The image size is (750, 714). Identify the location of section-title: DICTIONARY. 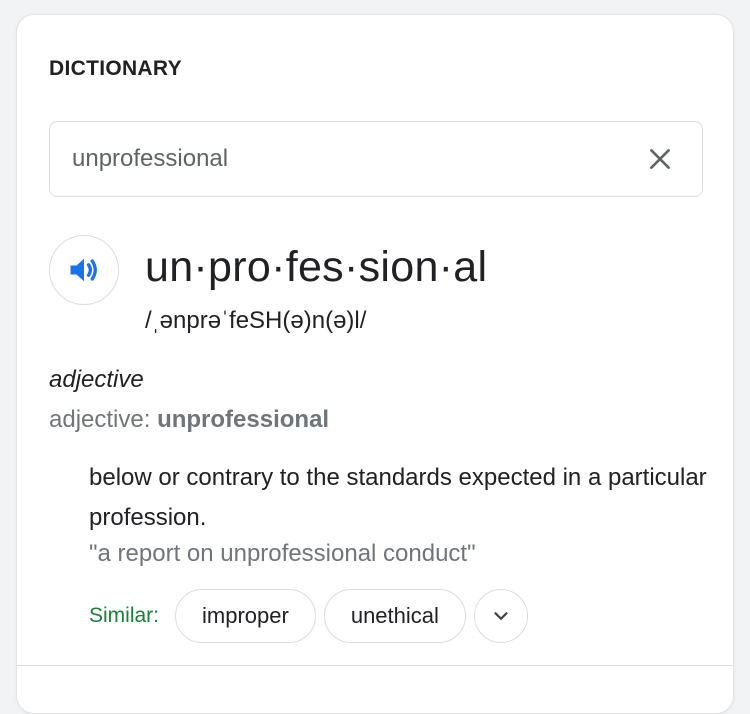
(115, 68).